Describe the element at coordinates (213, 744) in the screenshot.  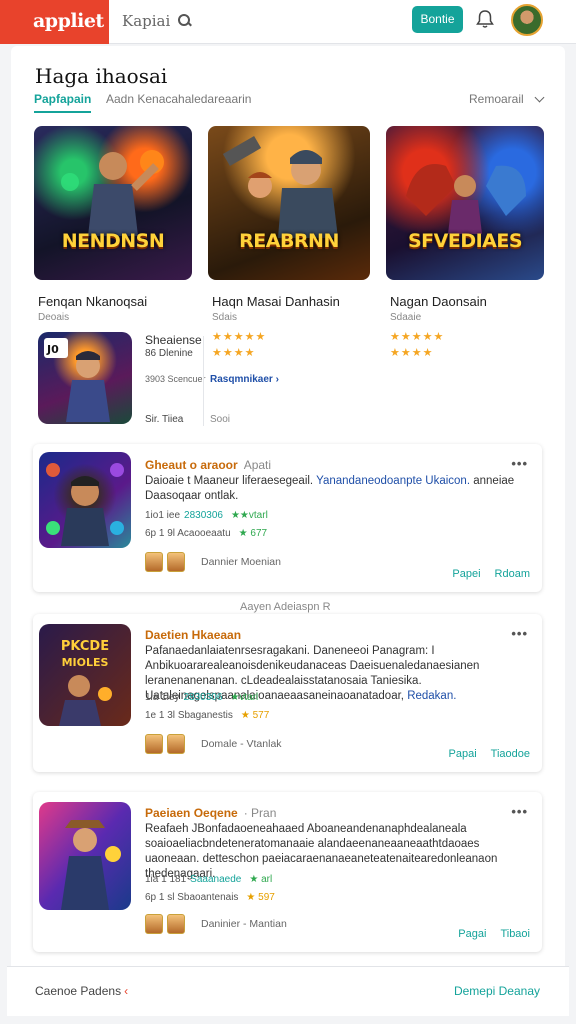
I see `user-row: Domale - Vtanlak` at that location.